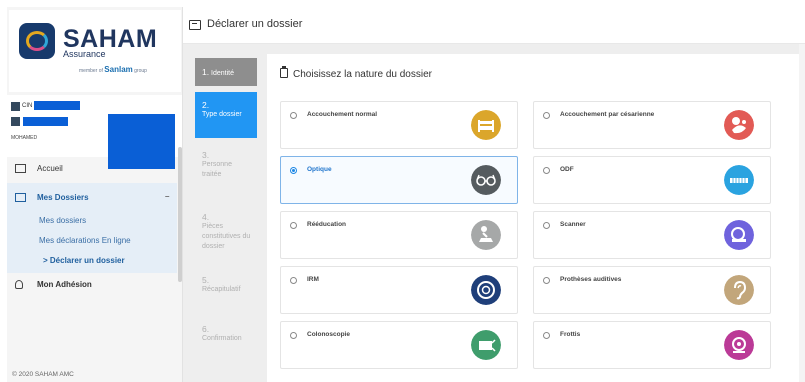 This screenshot has height=382, width=805. What do you see at coordinates (739, 180) in the screenshot?
I see `teeth-brace-icon` at bounding box center [739, 180].